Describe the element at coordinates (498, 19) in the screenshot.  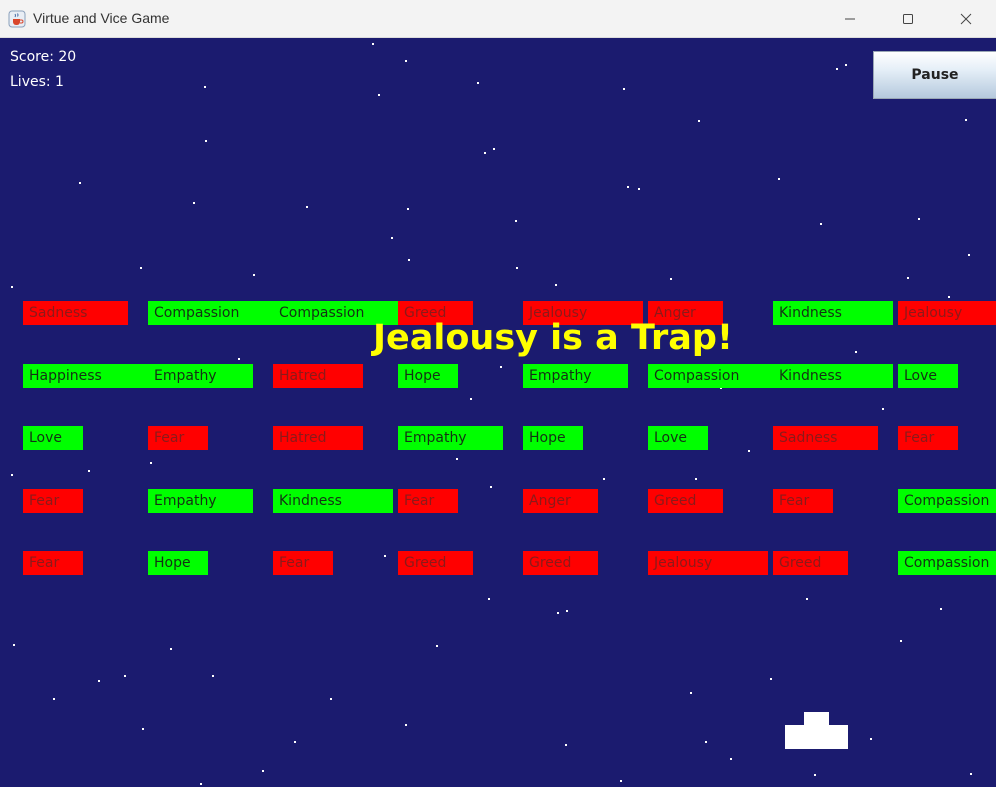
I see `title-bar: Virtue and Vice Game` at that location.